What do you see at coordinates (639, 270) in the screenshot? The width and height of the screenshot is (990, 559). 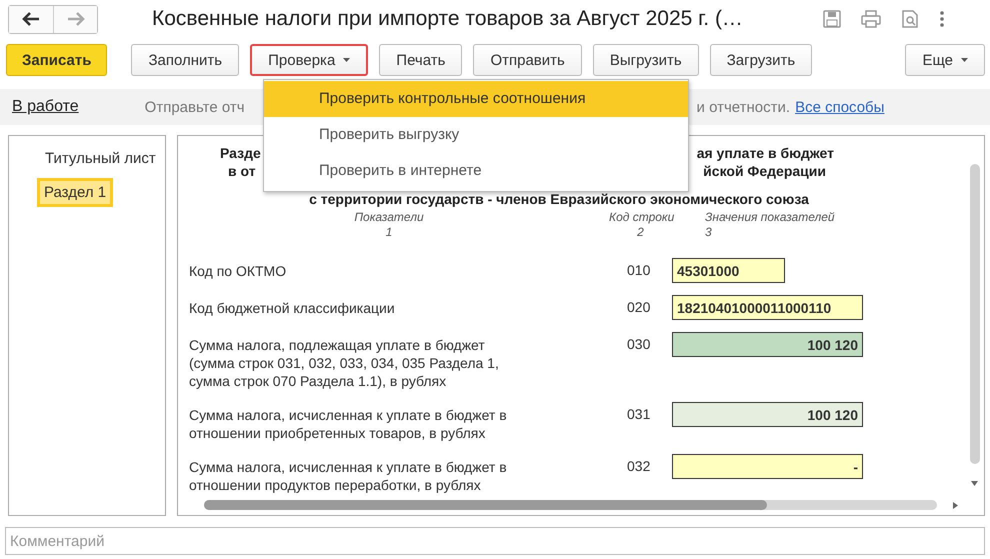 I see `row-code: 010` at bounding box center [639, 270].